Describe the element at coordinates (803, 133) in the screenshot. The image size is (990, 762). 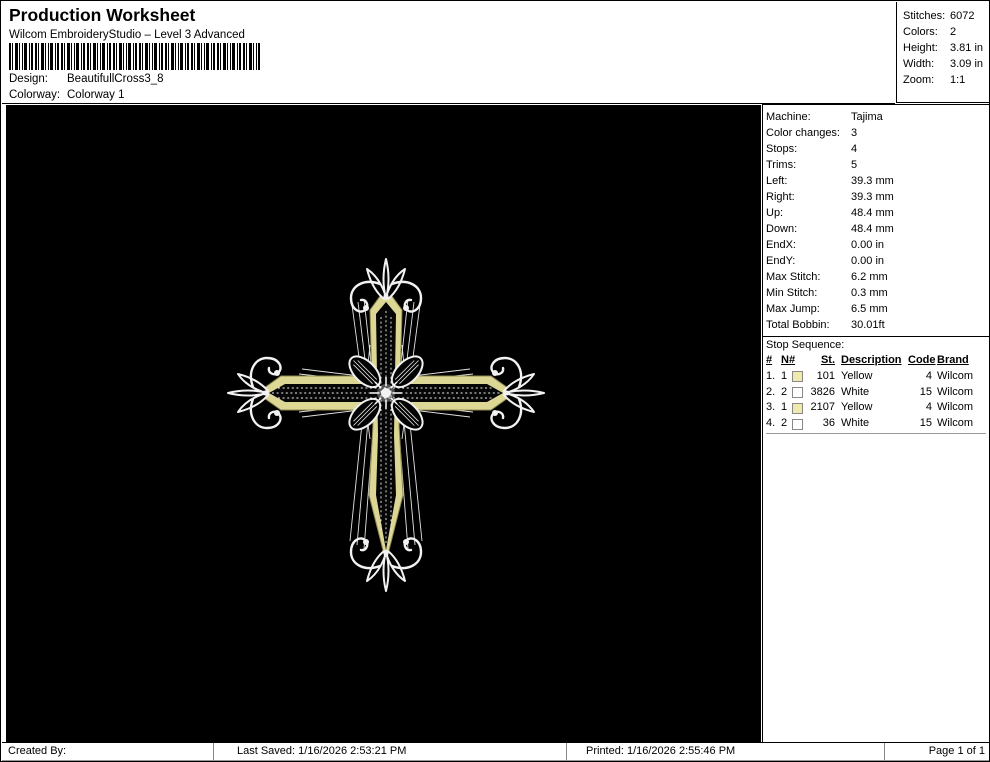
I see `info-label: Color changes:` at that location.